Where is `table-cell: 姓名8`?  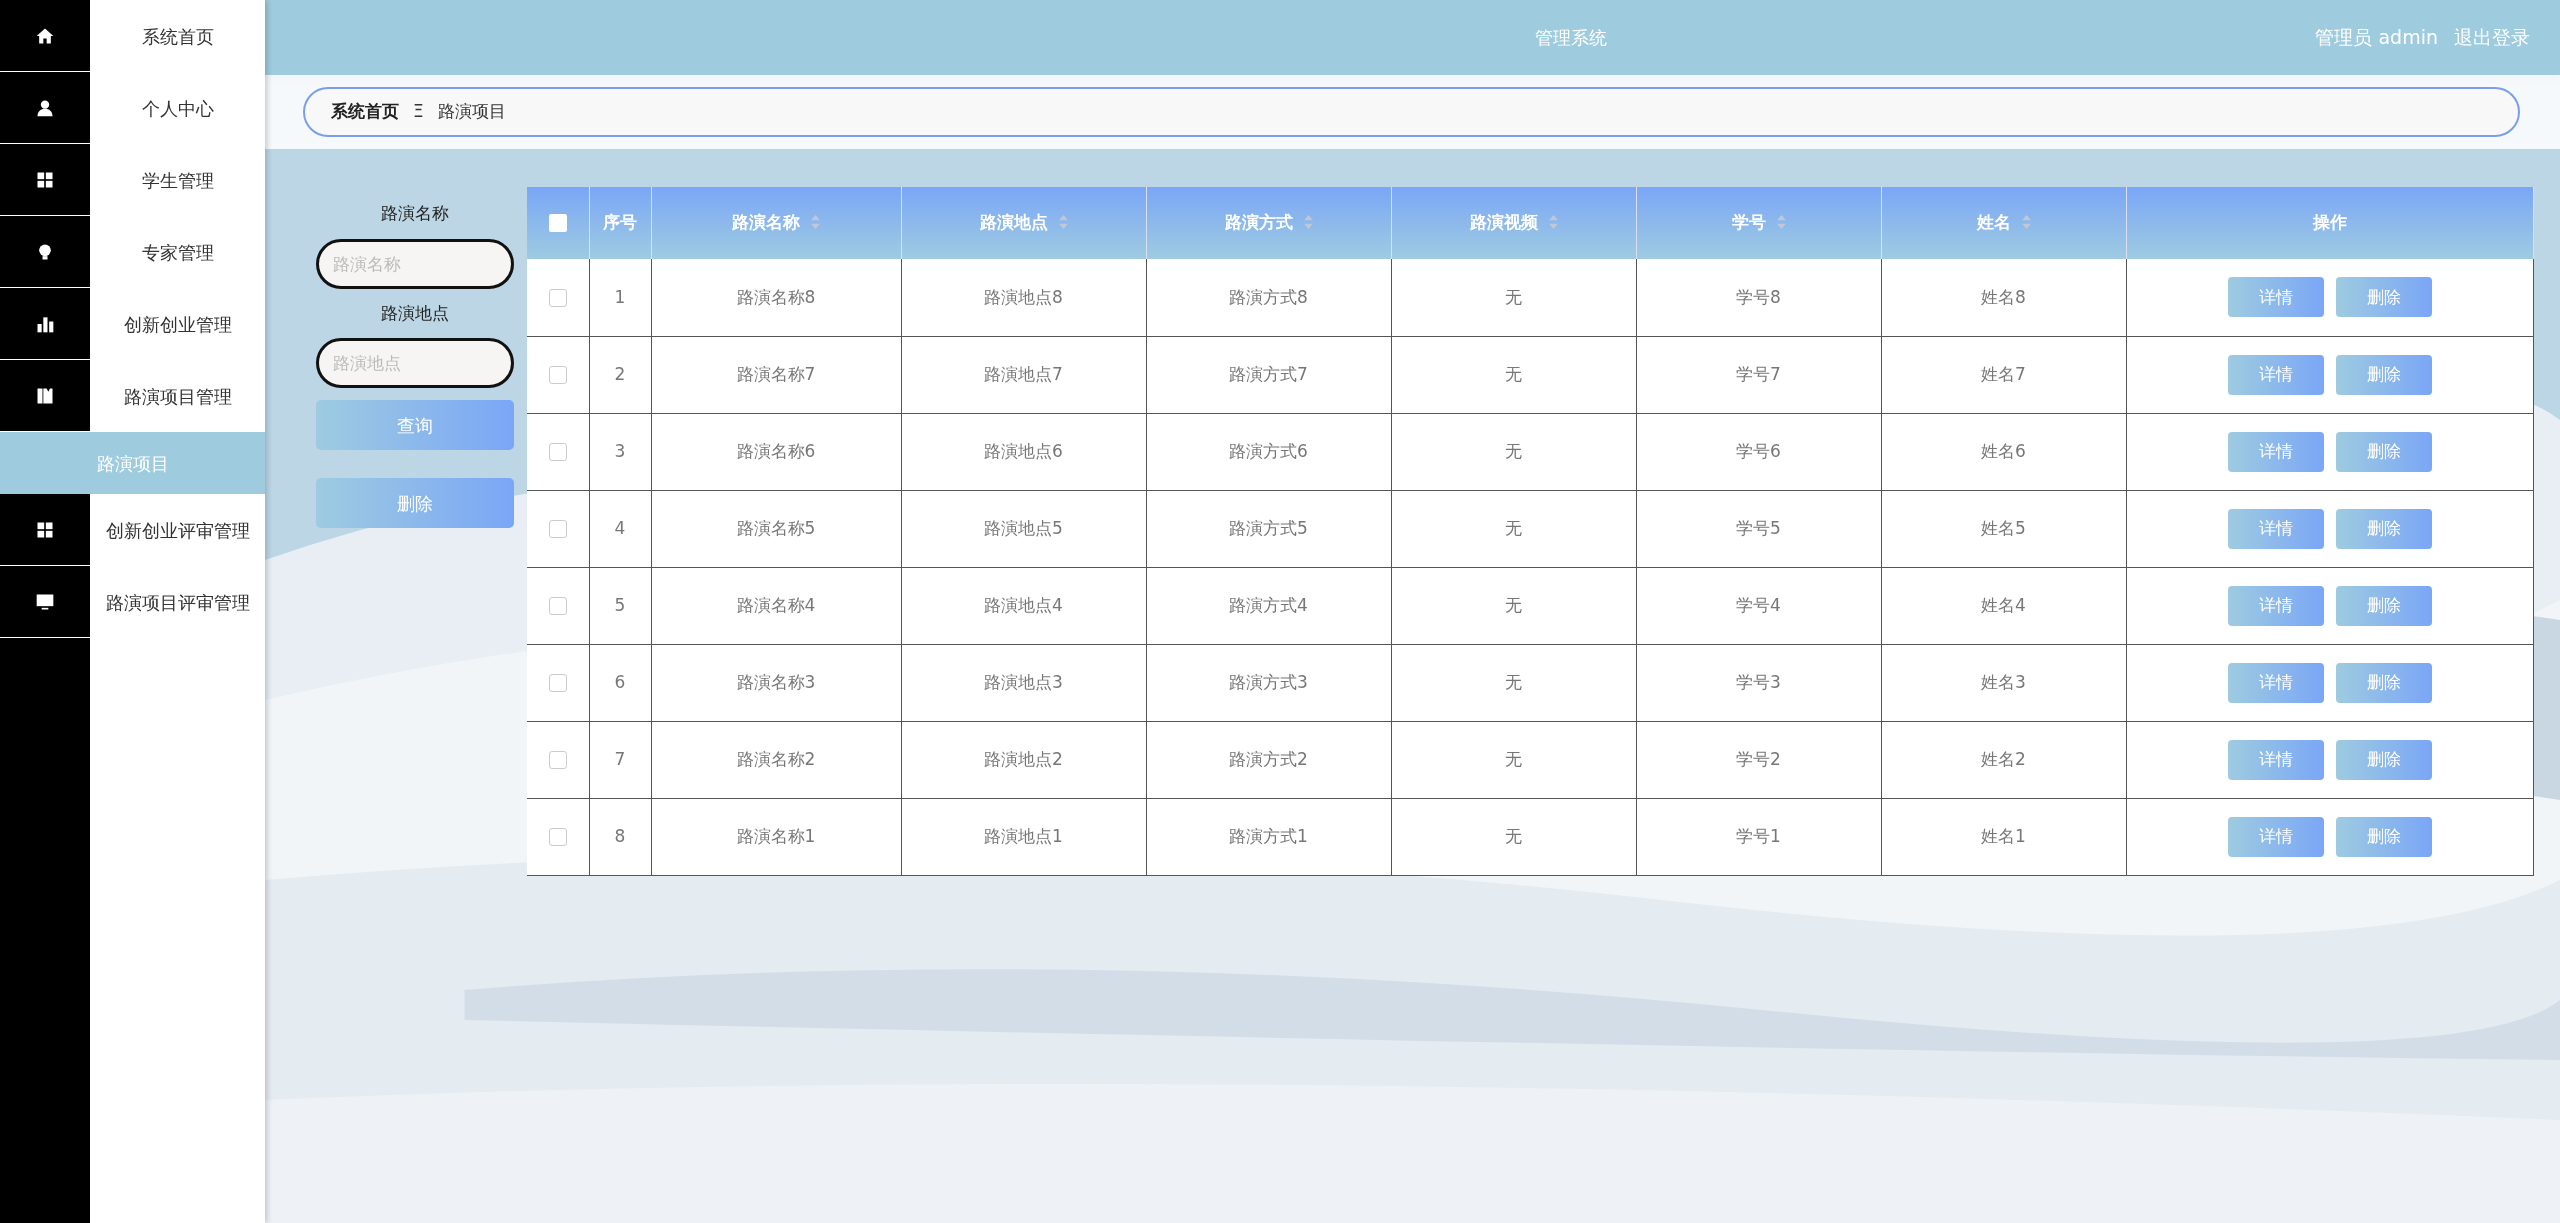 table-cell: 姓名8 is located at coordinates (2003, 297).